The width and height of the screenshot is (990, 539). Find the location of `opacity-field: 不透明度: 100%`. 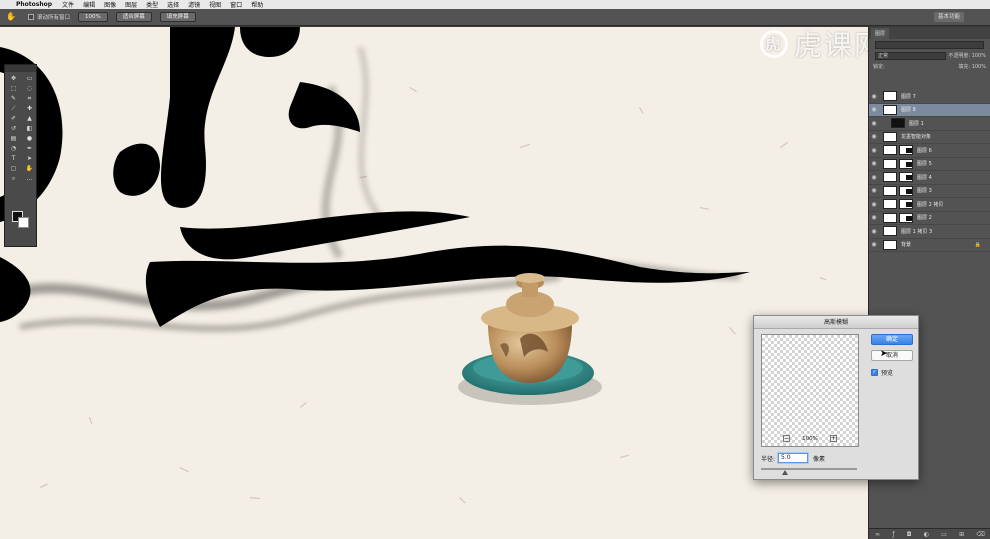

opacity-field: 不透明度: 100% is located at coordinates (967, 55).